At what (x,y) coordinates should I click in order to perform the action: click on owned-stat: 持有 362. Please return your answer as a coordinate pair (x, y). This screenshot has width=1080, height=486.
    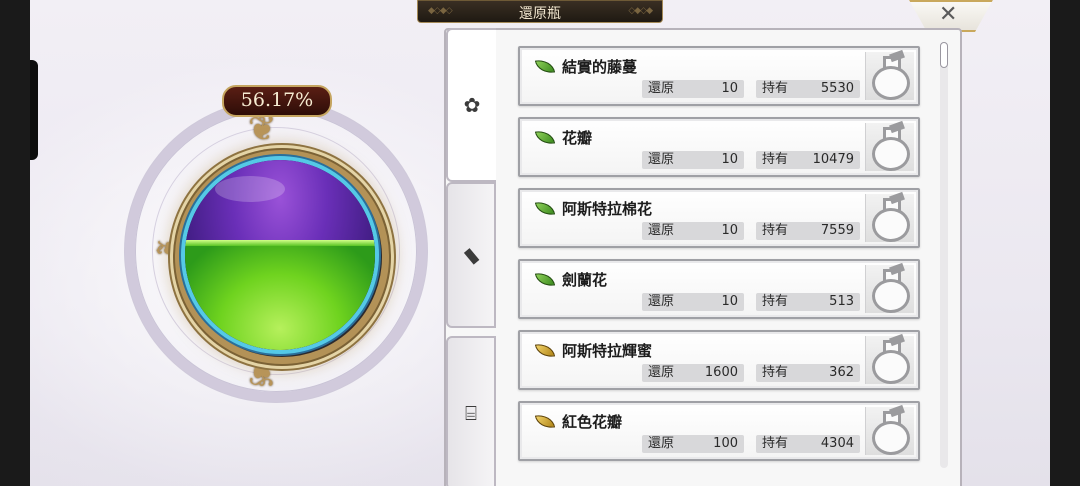
    Looking at the image, I should click on (808, 373).